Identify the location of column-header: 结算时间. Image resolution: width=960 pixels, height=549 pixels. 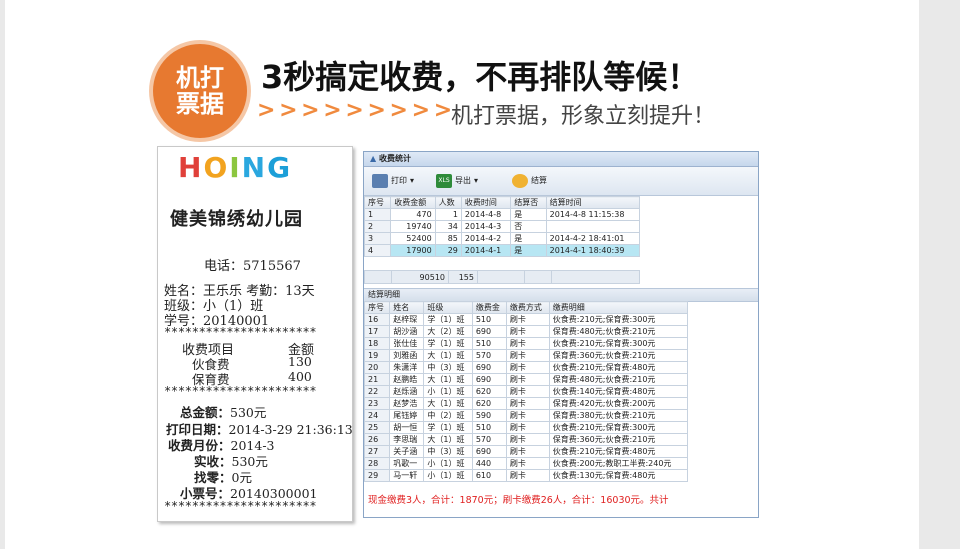
(593, 202).